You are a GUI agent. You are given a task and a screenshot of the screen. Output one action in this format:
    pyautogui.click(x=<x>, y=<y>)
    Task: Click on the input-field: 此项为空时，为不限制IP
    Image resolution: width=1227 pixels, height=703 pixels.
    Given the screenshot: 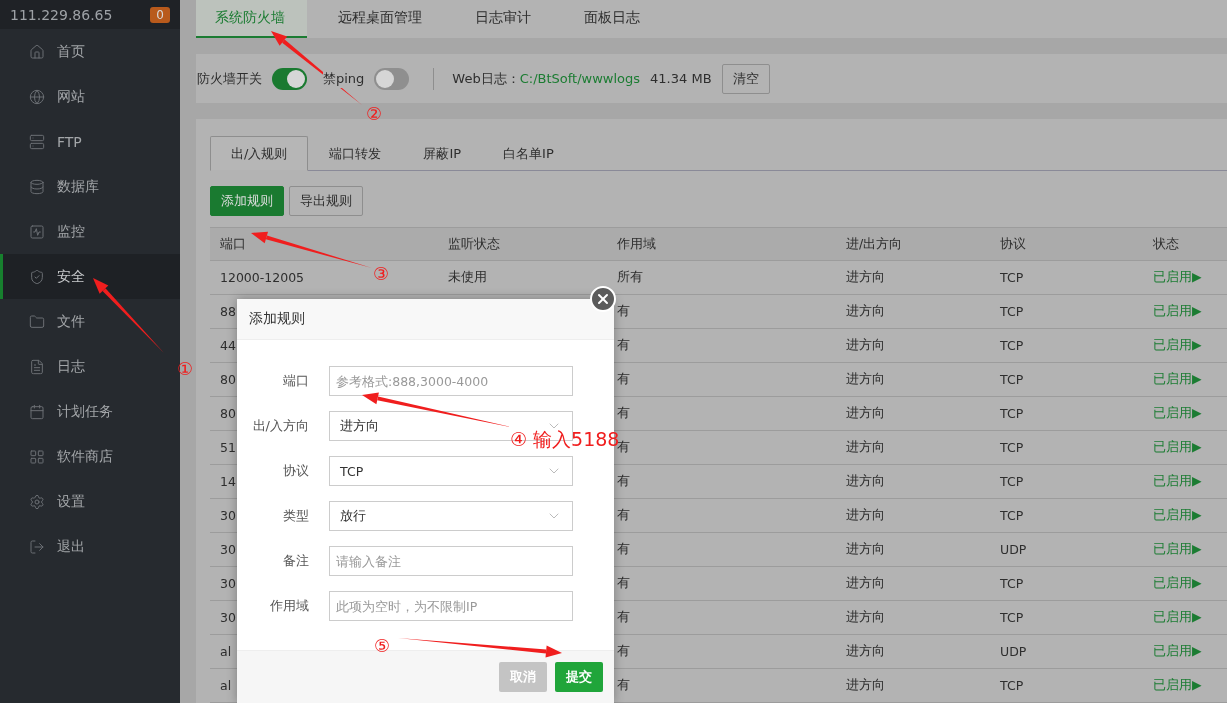 What is the action you would take?
    pyautogui.click(x=451, y=606)
    